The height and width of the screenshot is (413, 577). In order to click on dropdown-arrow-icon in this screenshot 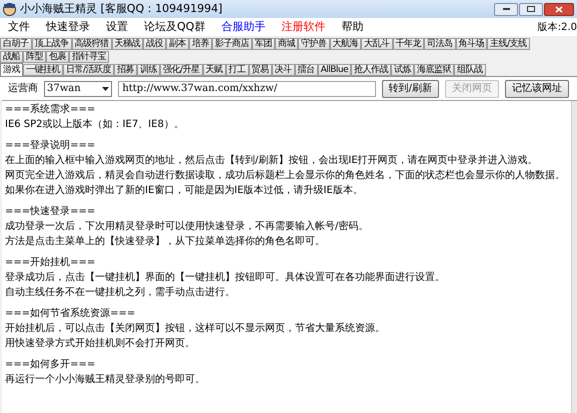, I will do `click(106, 88)`.